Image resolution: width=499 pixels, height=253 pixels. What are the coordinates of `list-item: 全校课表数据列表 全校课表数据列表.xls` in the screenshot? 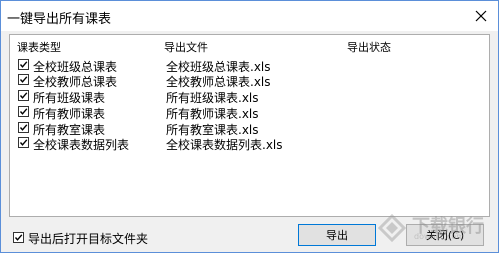 It's located at (249, 144).